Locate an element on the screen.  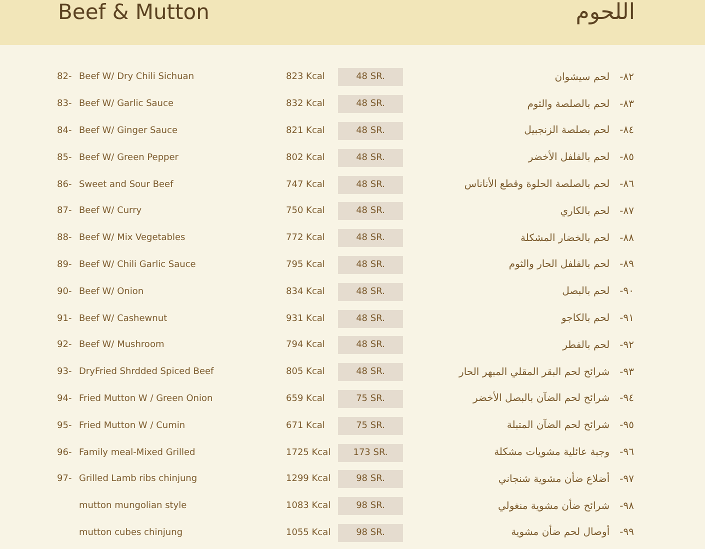
item-number: 88- is located at coordinates (65, 238).